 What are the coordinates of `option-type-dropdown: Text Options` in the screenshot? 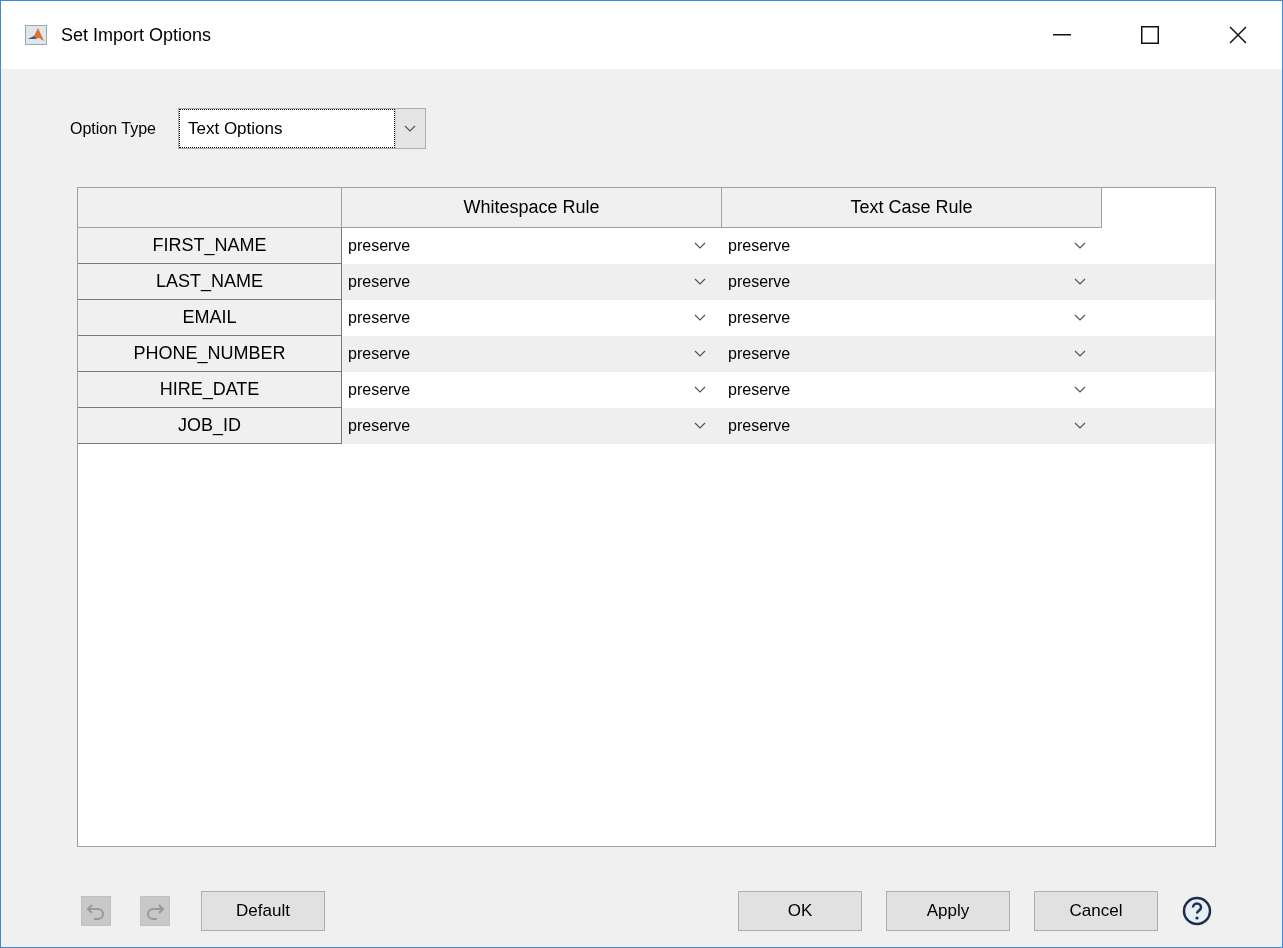 It's located at (302, 128).